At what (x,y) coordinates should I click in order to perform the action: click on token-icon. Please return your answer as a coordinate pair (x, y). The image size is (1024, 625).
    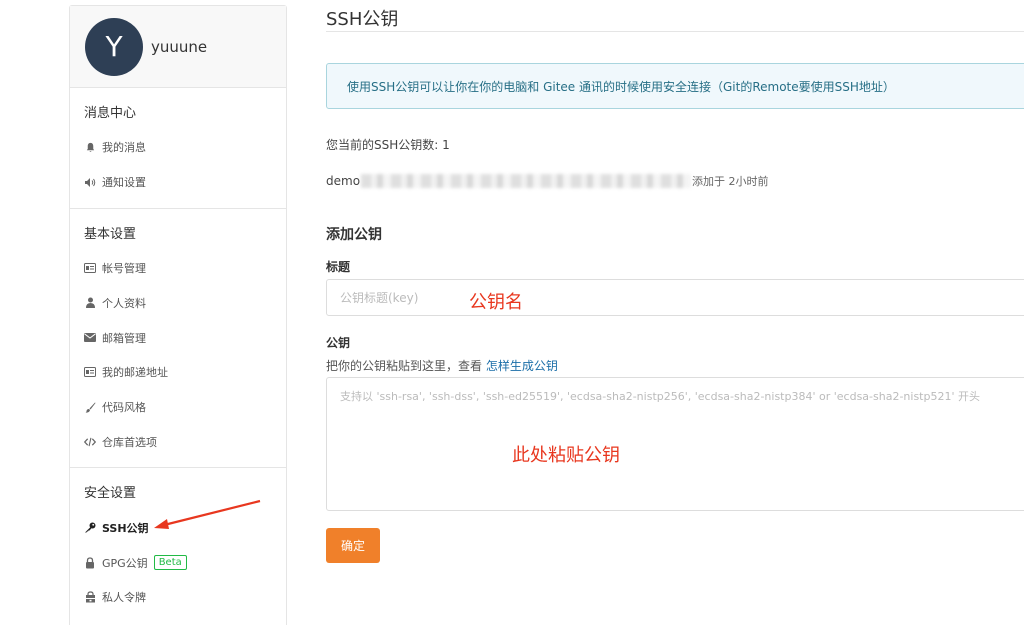
    Looking at the image, I should click on (90, 597).